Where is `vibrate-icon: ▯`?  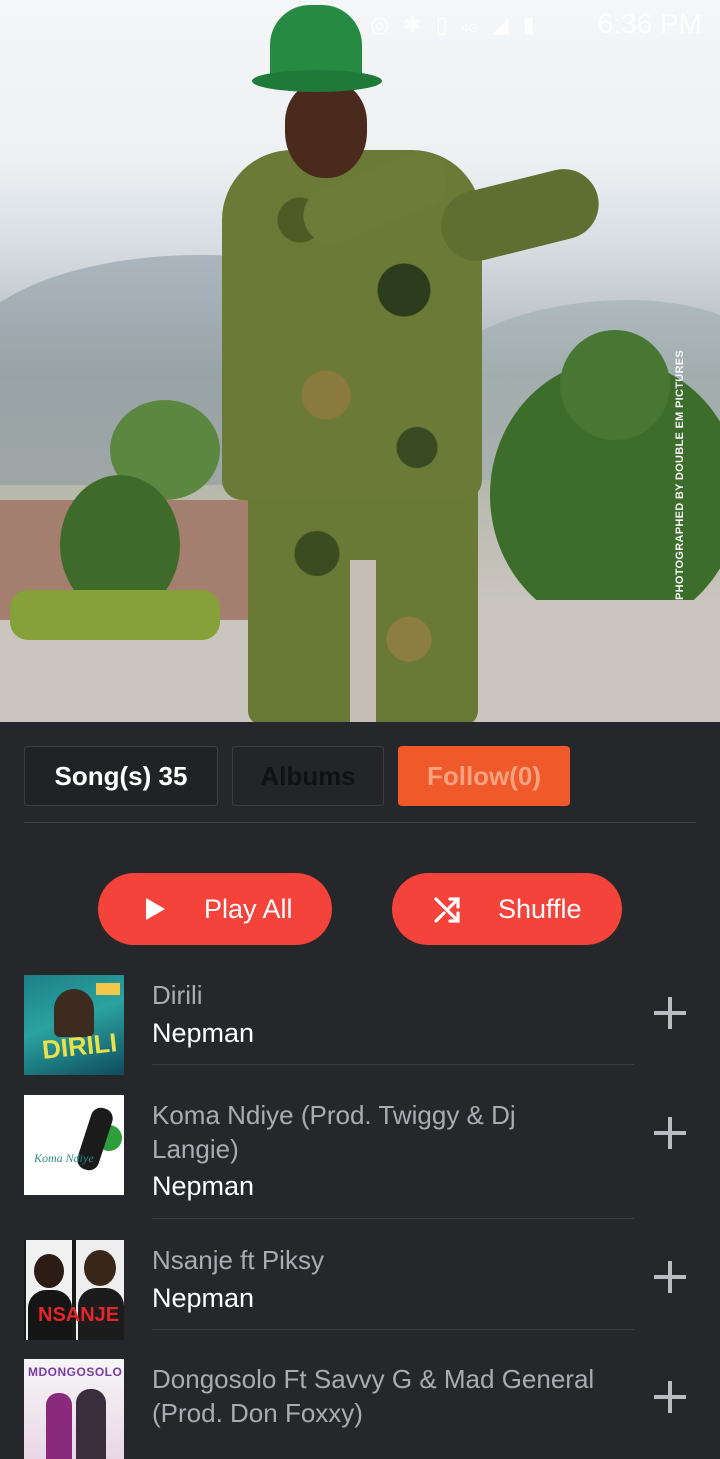 vibrate-icon: ▯ is located at coordinates (448, 24).